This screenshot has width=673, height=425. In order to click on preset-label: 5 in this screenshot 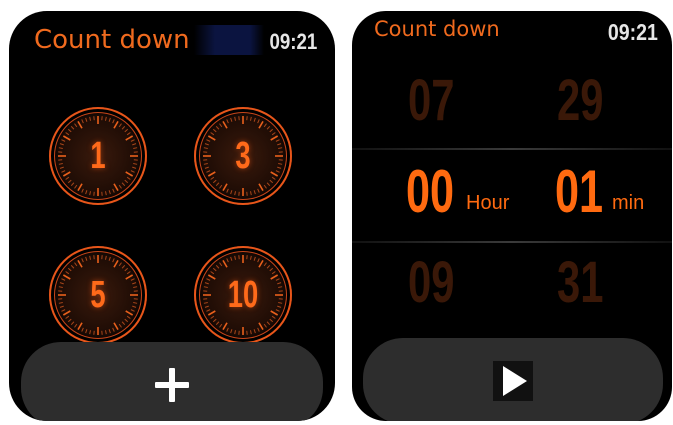, I will do `click(98, 294)`.